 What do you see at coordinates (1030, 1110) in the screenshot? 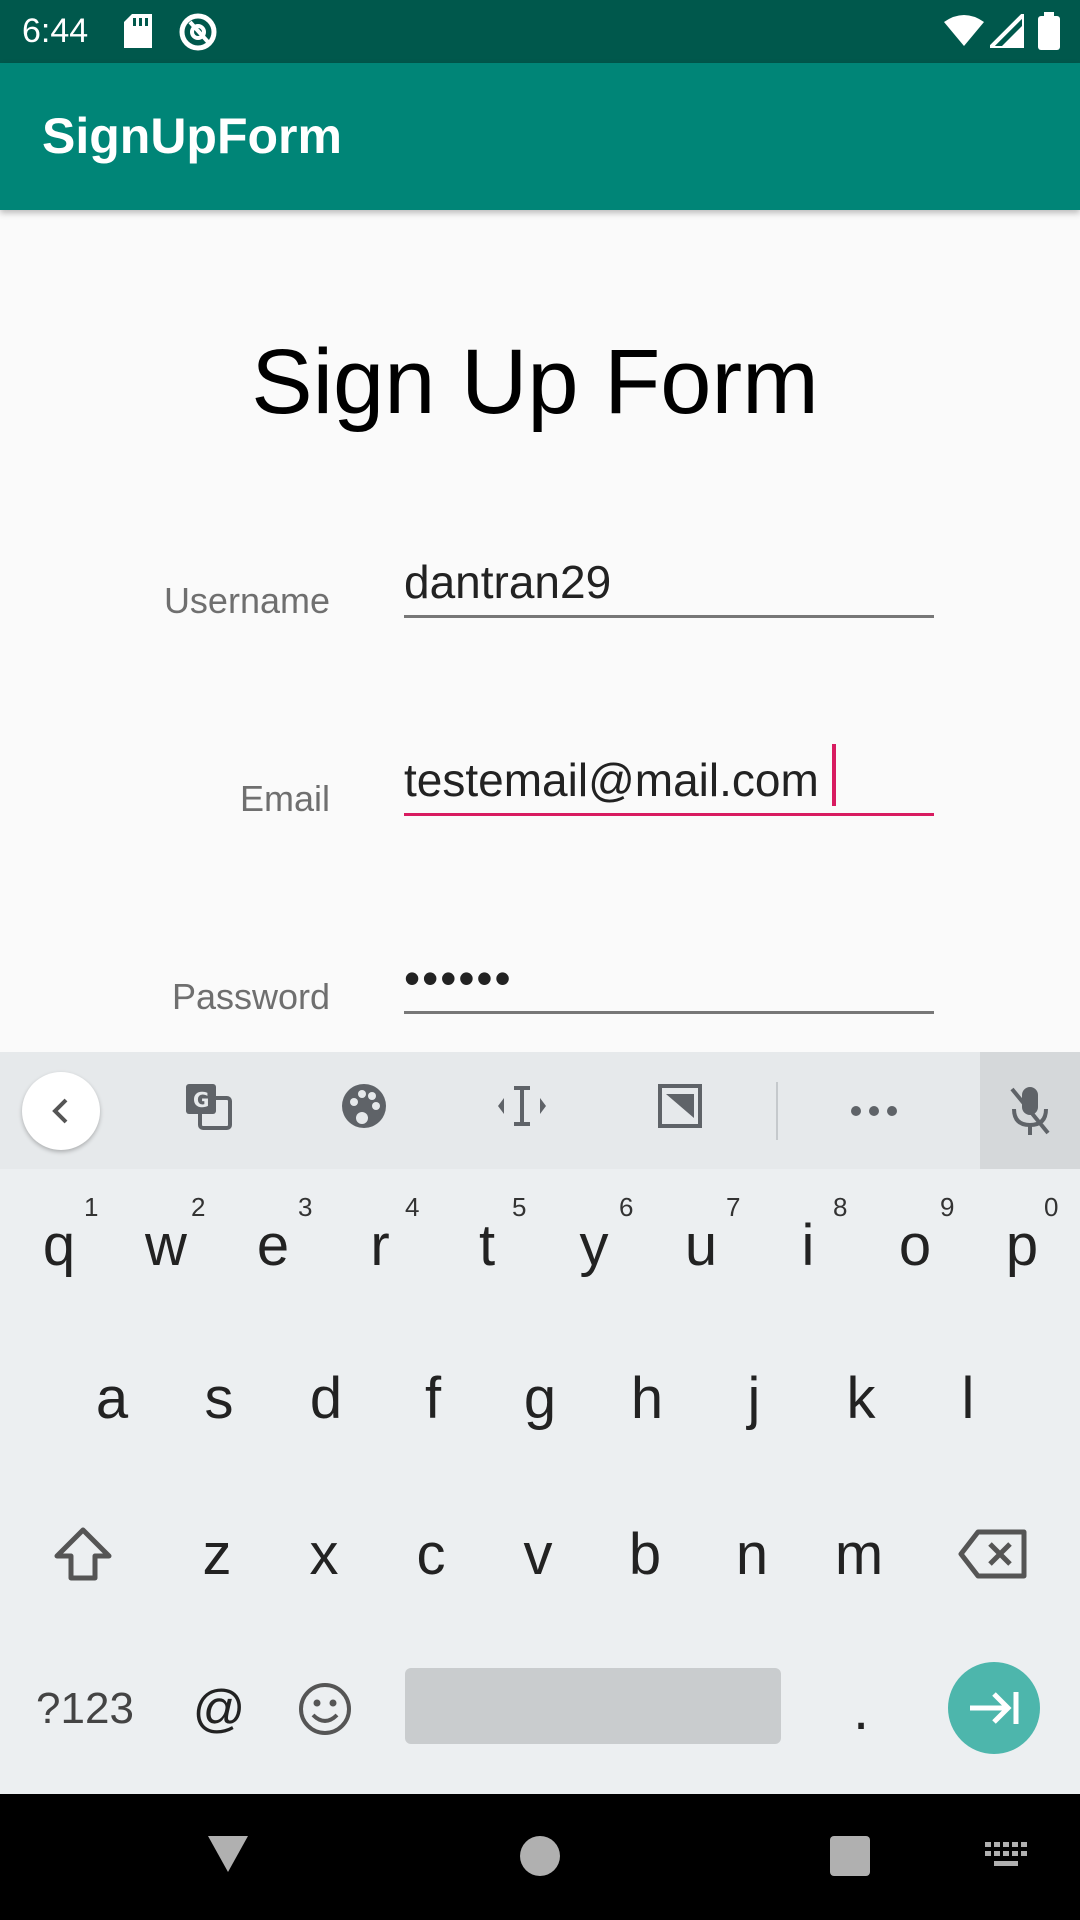
I see `mic-off-icon` at bounding box center [1030, 1110].